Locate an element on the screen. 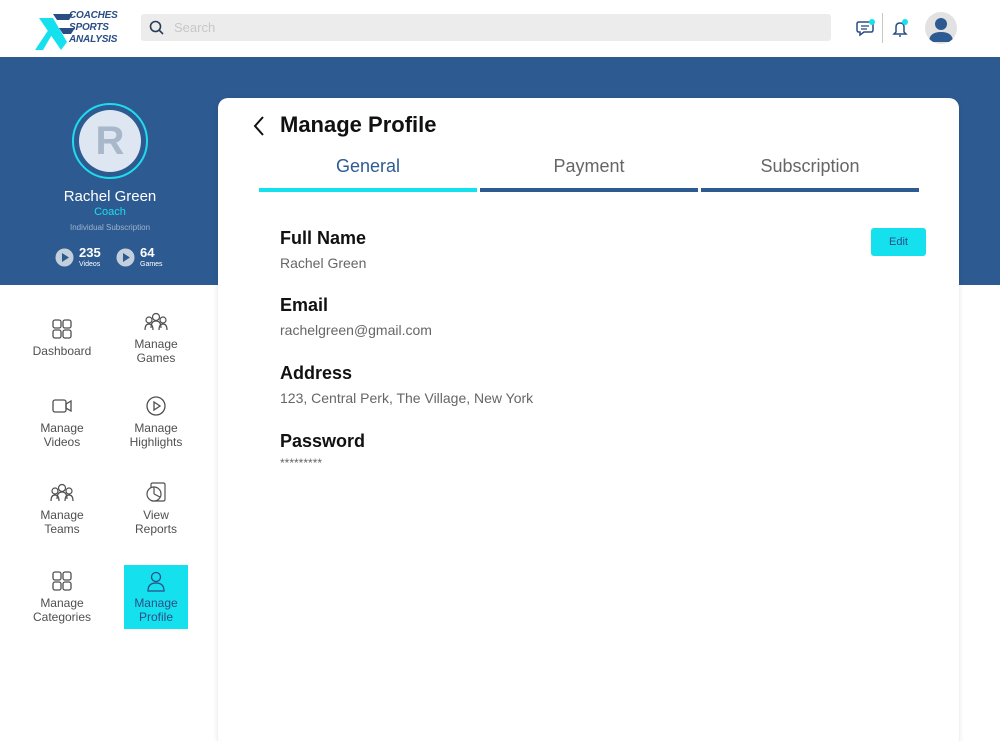  user-avatar is located at coordinates (941, 28).